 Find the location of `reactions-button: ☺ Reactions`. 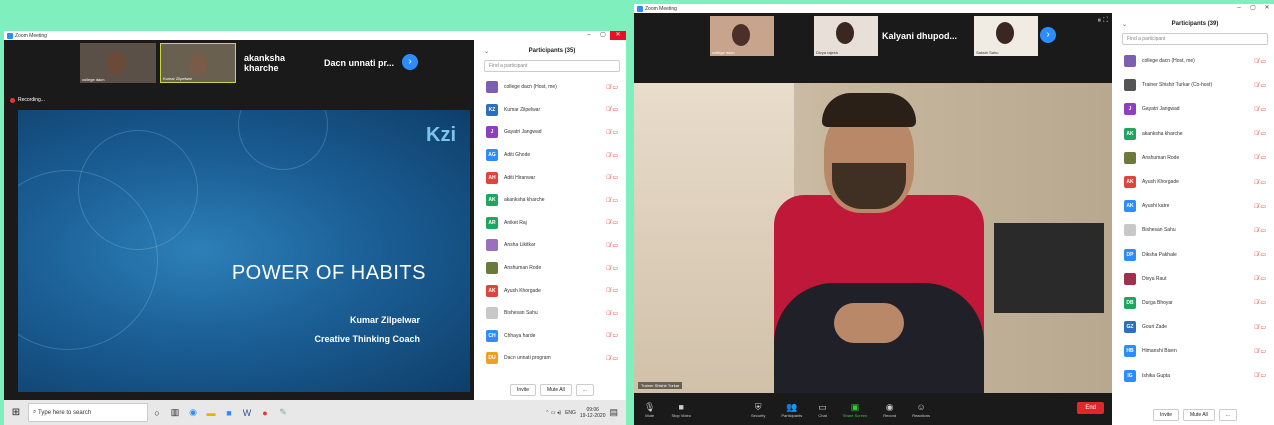

reactions-button: ☺ Reactions is located at coordinates (921, 409).